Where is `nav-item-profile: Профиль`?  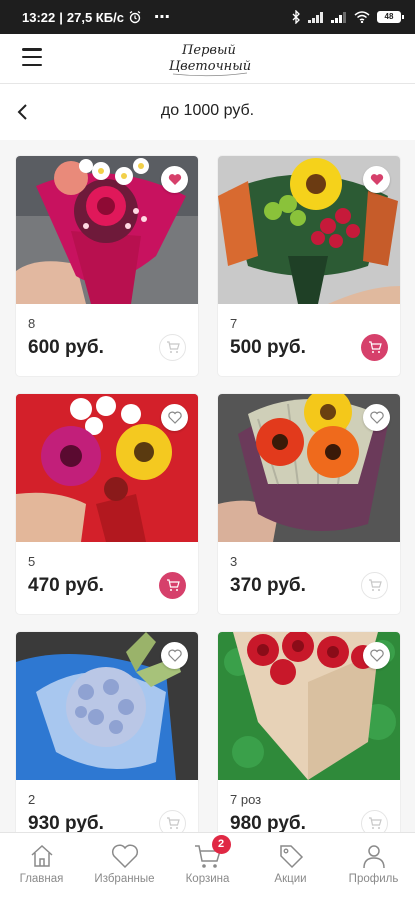
nav-item-profile: Профиль is located at coordinates (373, 866).